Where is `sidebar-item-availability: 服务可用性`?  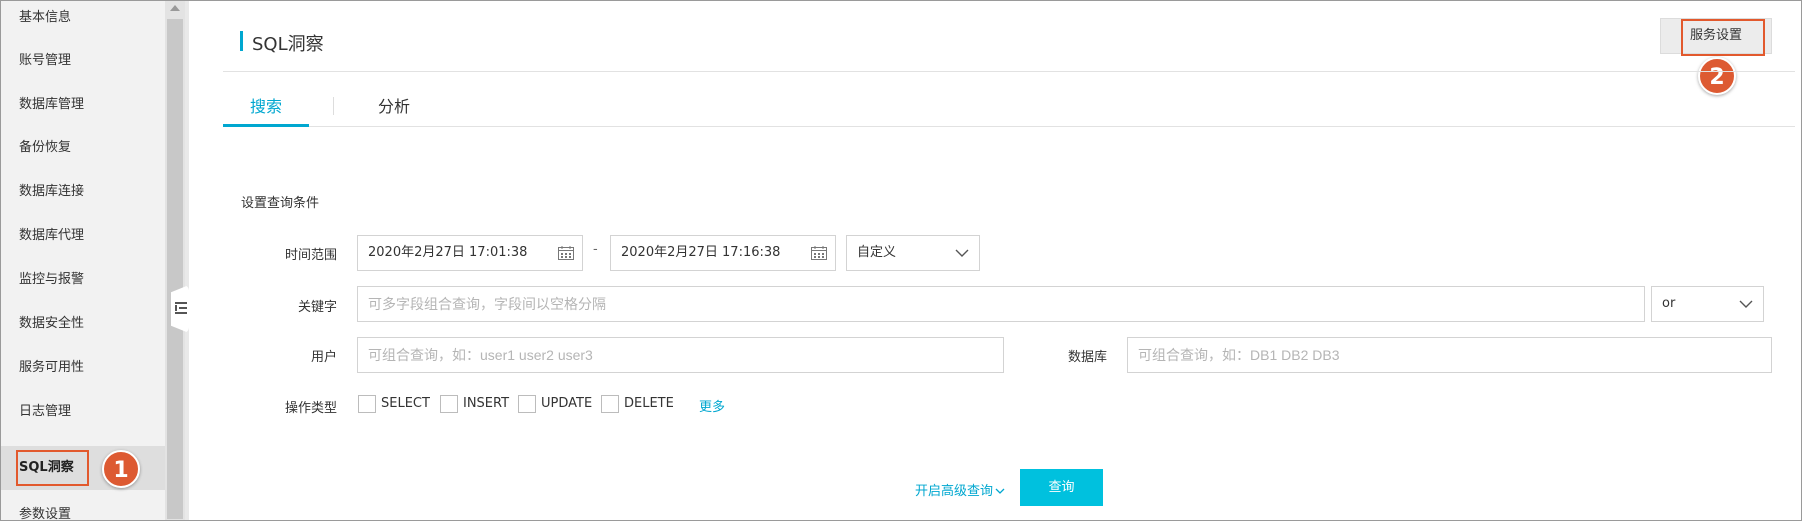
sidebar-item-availability: 服务可用性 is located at coordinates (83, 368).